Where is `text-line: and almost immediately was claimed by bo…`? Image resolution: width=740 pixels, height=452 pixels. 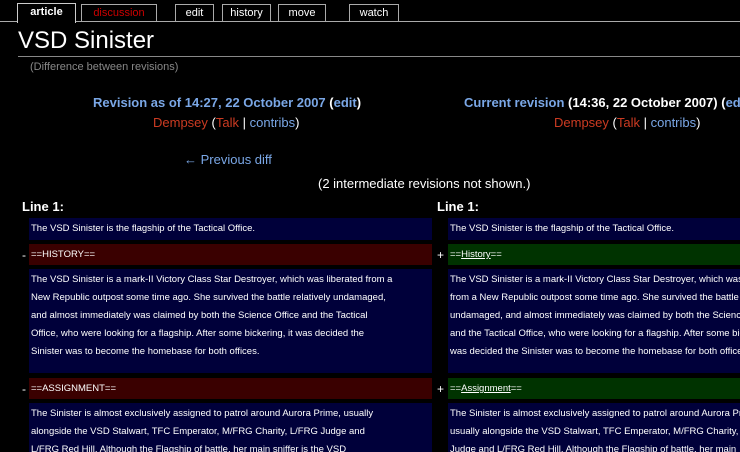 text-line: and almost immediately was claimed by bo… is located at coordinates (199, 315).